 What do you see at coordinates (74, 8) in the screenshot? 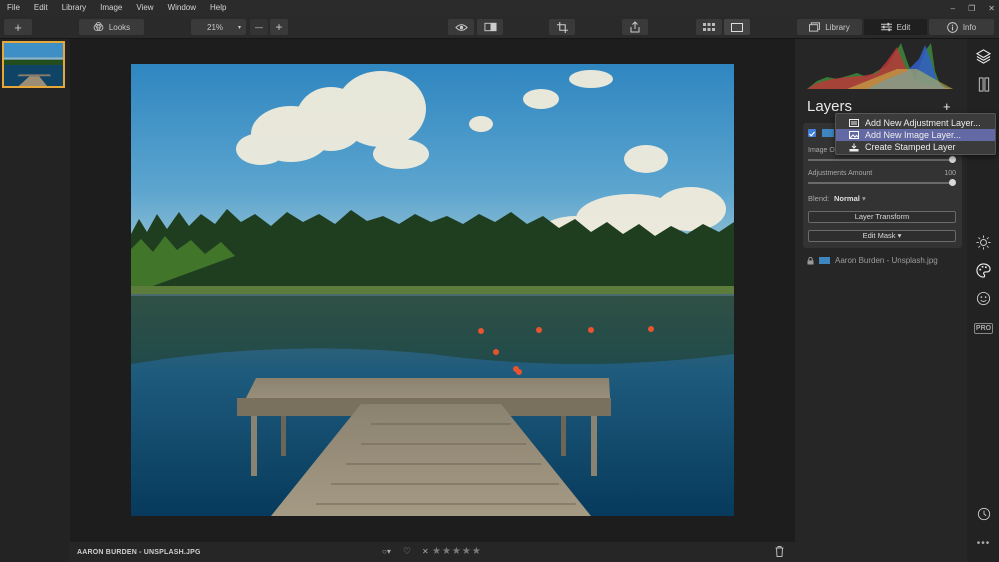
I see `menu-library: Library` at bounding box center [74, 8].